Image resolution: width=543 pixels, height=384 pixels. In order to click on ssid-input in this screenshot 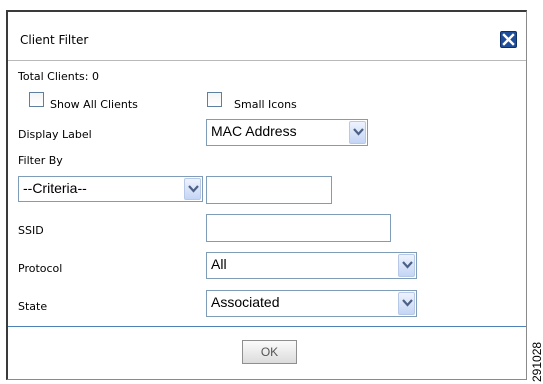, I will do `click(298, 228)`.